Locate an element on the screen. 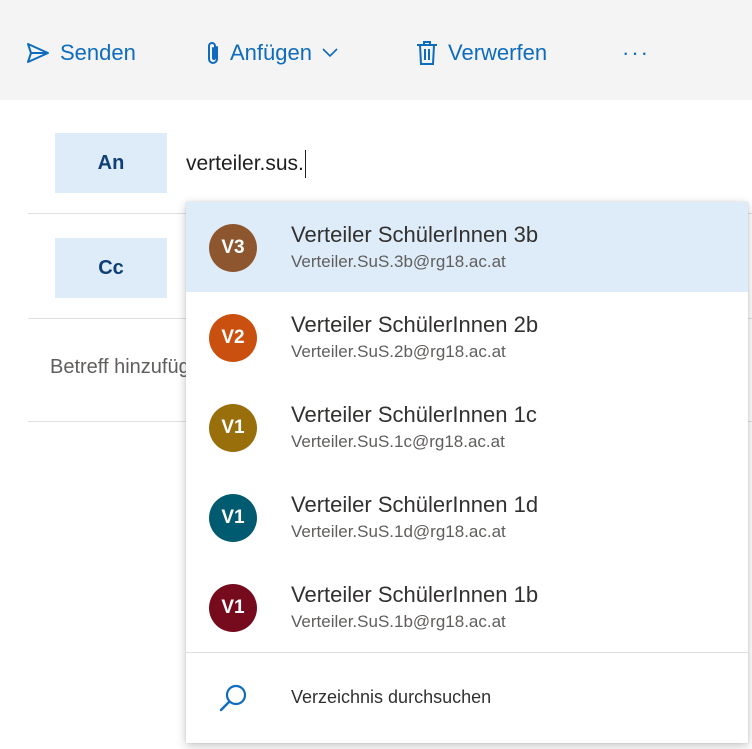 The height and width of the screenshot is (749, 752). search-directory-button: Verzeichnis durchsuchen is located at coordinates (467, 698).